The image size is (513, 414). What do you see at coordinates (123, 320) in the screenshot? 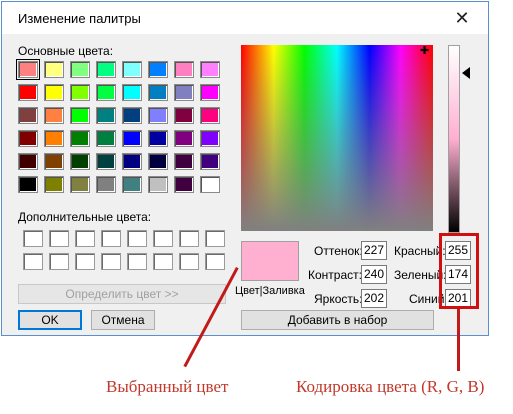
I see `cancel-button: Отмена` at bounding box center [123, 320].